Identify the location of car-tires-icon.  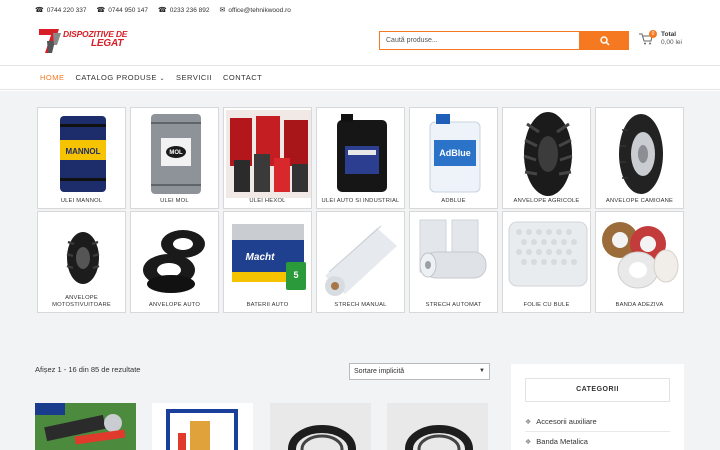
(174, 261).